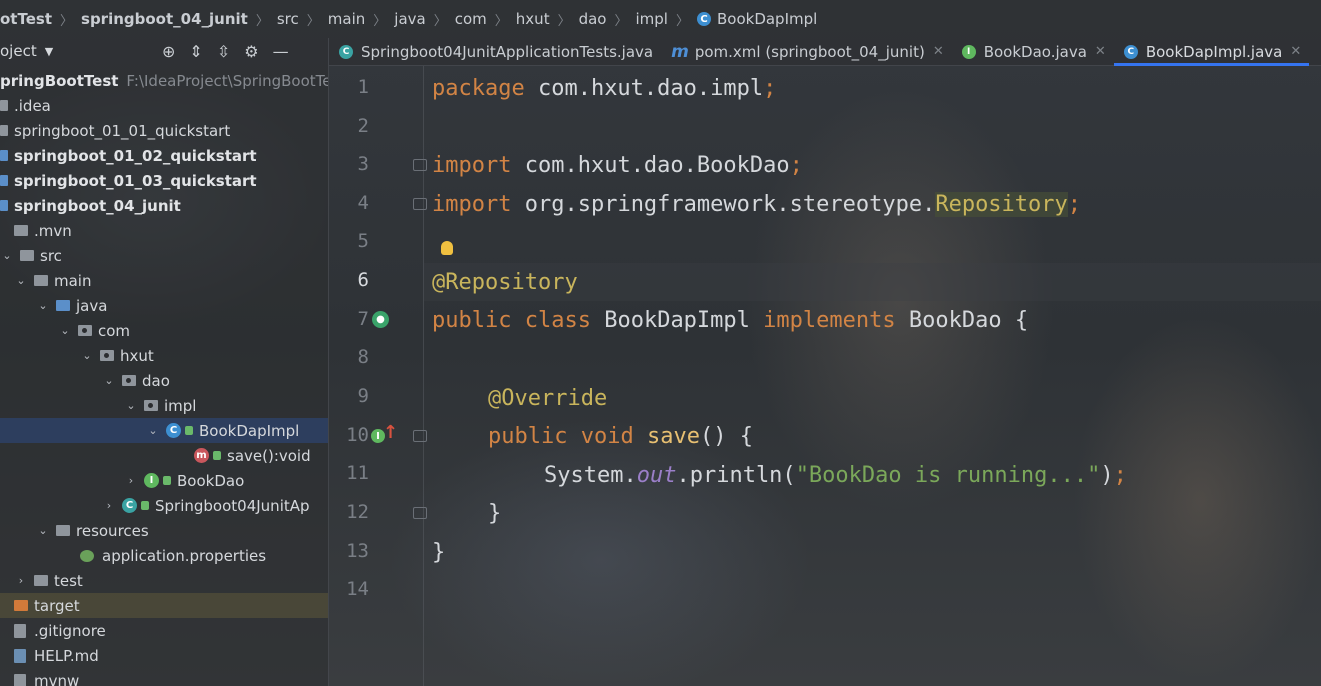 This screenshot has width=1321, height=686. What do you see at coordinates (363, 203) in the screenshot?
I see `line-number: 4` at bounding box center [363, 203].